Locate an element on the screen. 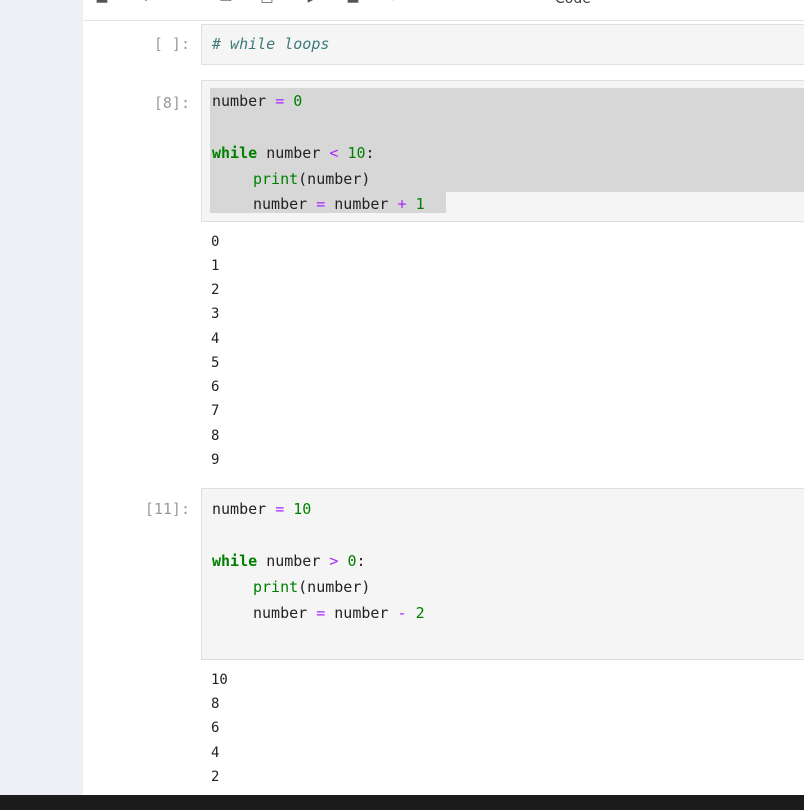 The width and height of the screenshot is (804, 810). code-line: number = number + 1 is located at coordinates (339, 204).